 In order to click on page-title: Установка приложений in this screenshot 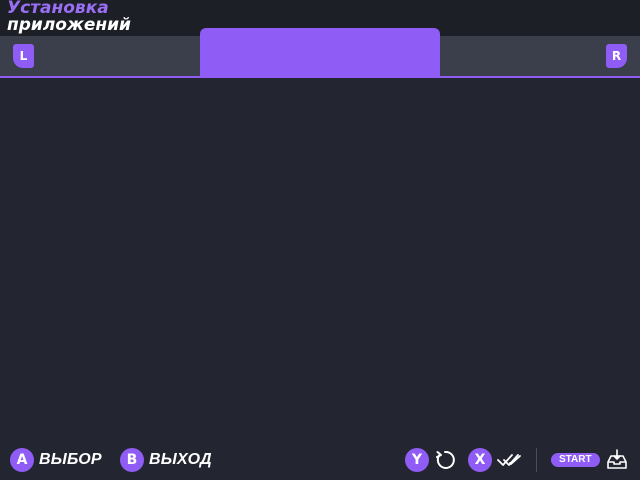, I will do `click(69, 17)`.